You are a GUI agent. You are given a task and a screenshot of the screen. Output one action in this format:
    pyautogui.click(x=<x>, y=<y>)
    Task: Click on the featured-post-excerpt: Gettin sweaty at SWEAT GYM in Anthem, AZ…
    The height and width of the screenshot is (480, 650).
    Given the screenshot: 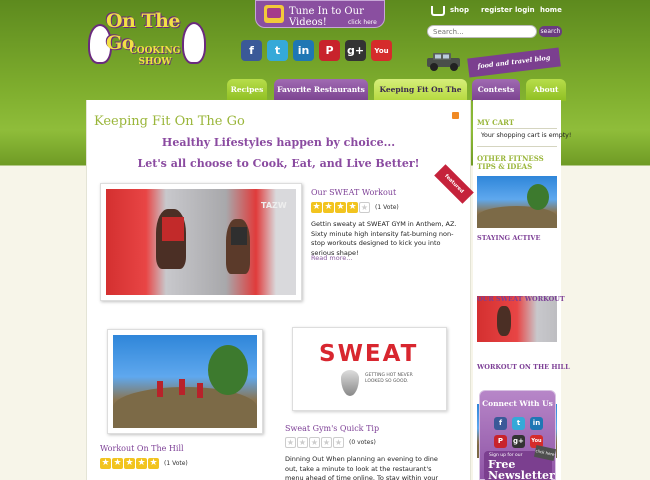 What is the action you would take?
    pyautogui.click(x=384, y=238)
    